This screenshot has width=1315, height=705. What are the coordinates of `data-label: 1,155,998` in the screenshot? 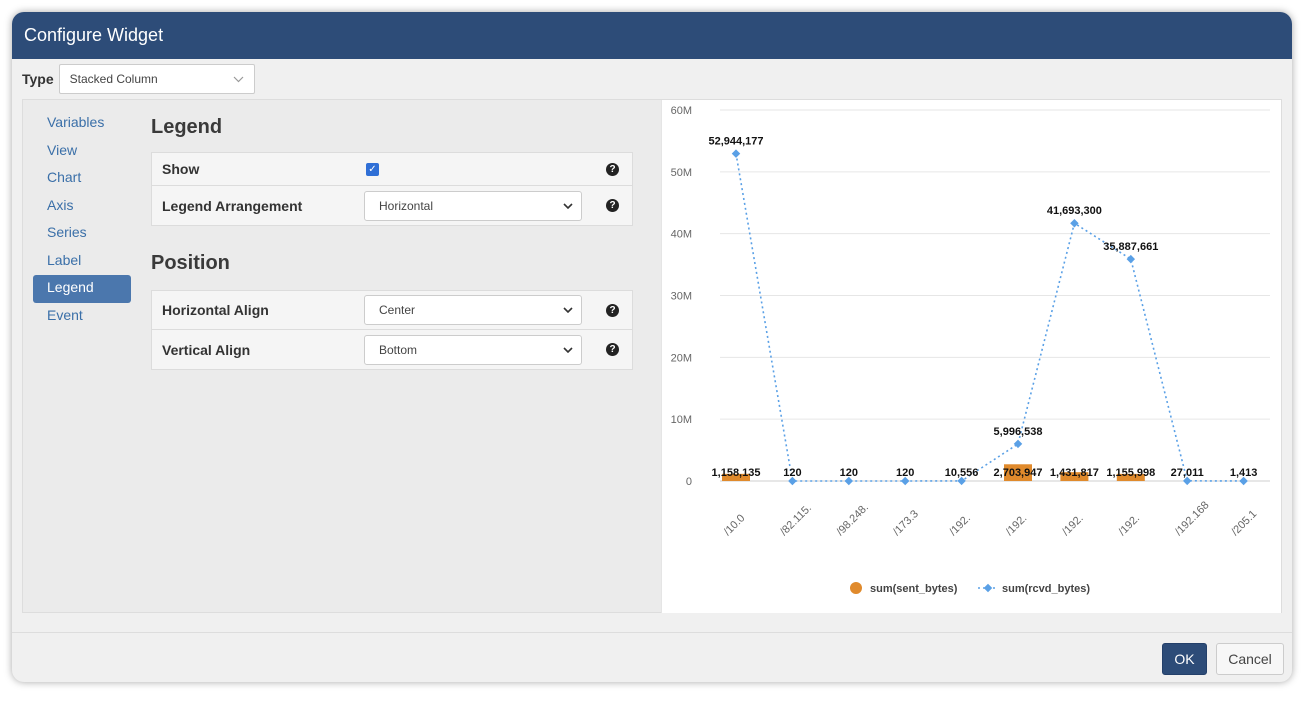 It's located at (1130, 473).